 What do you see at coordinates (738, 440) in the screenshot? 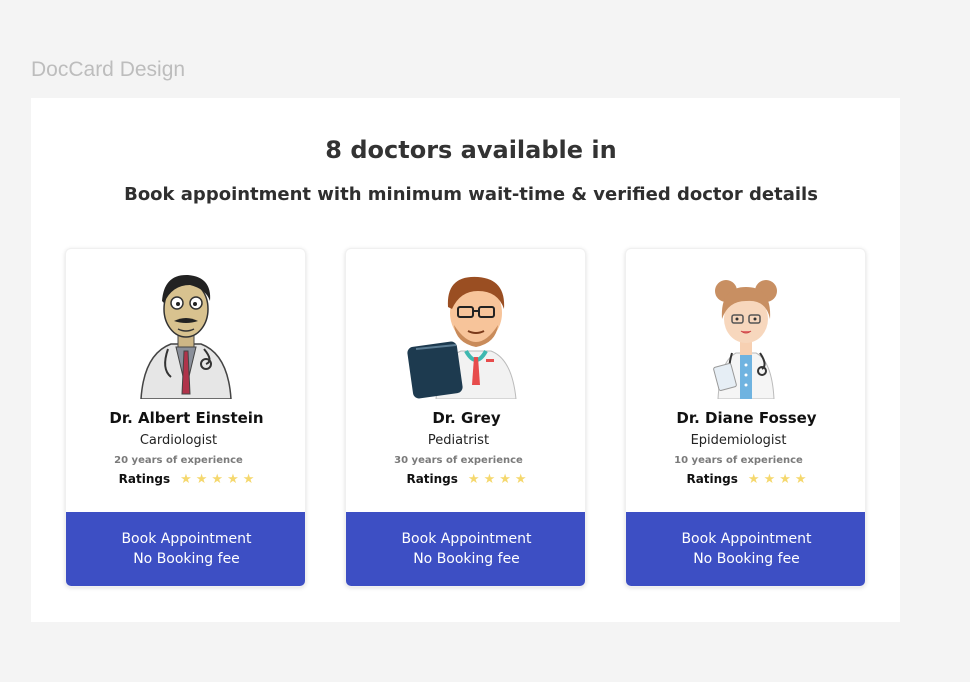
I see `doctor-specialty: Epidemiologist` at bounding box center [738, 440].